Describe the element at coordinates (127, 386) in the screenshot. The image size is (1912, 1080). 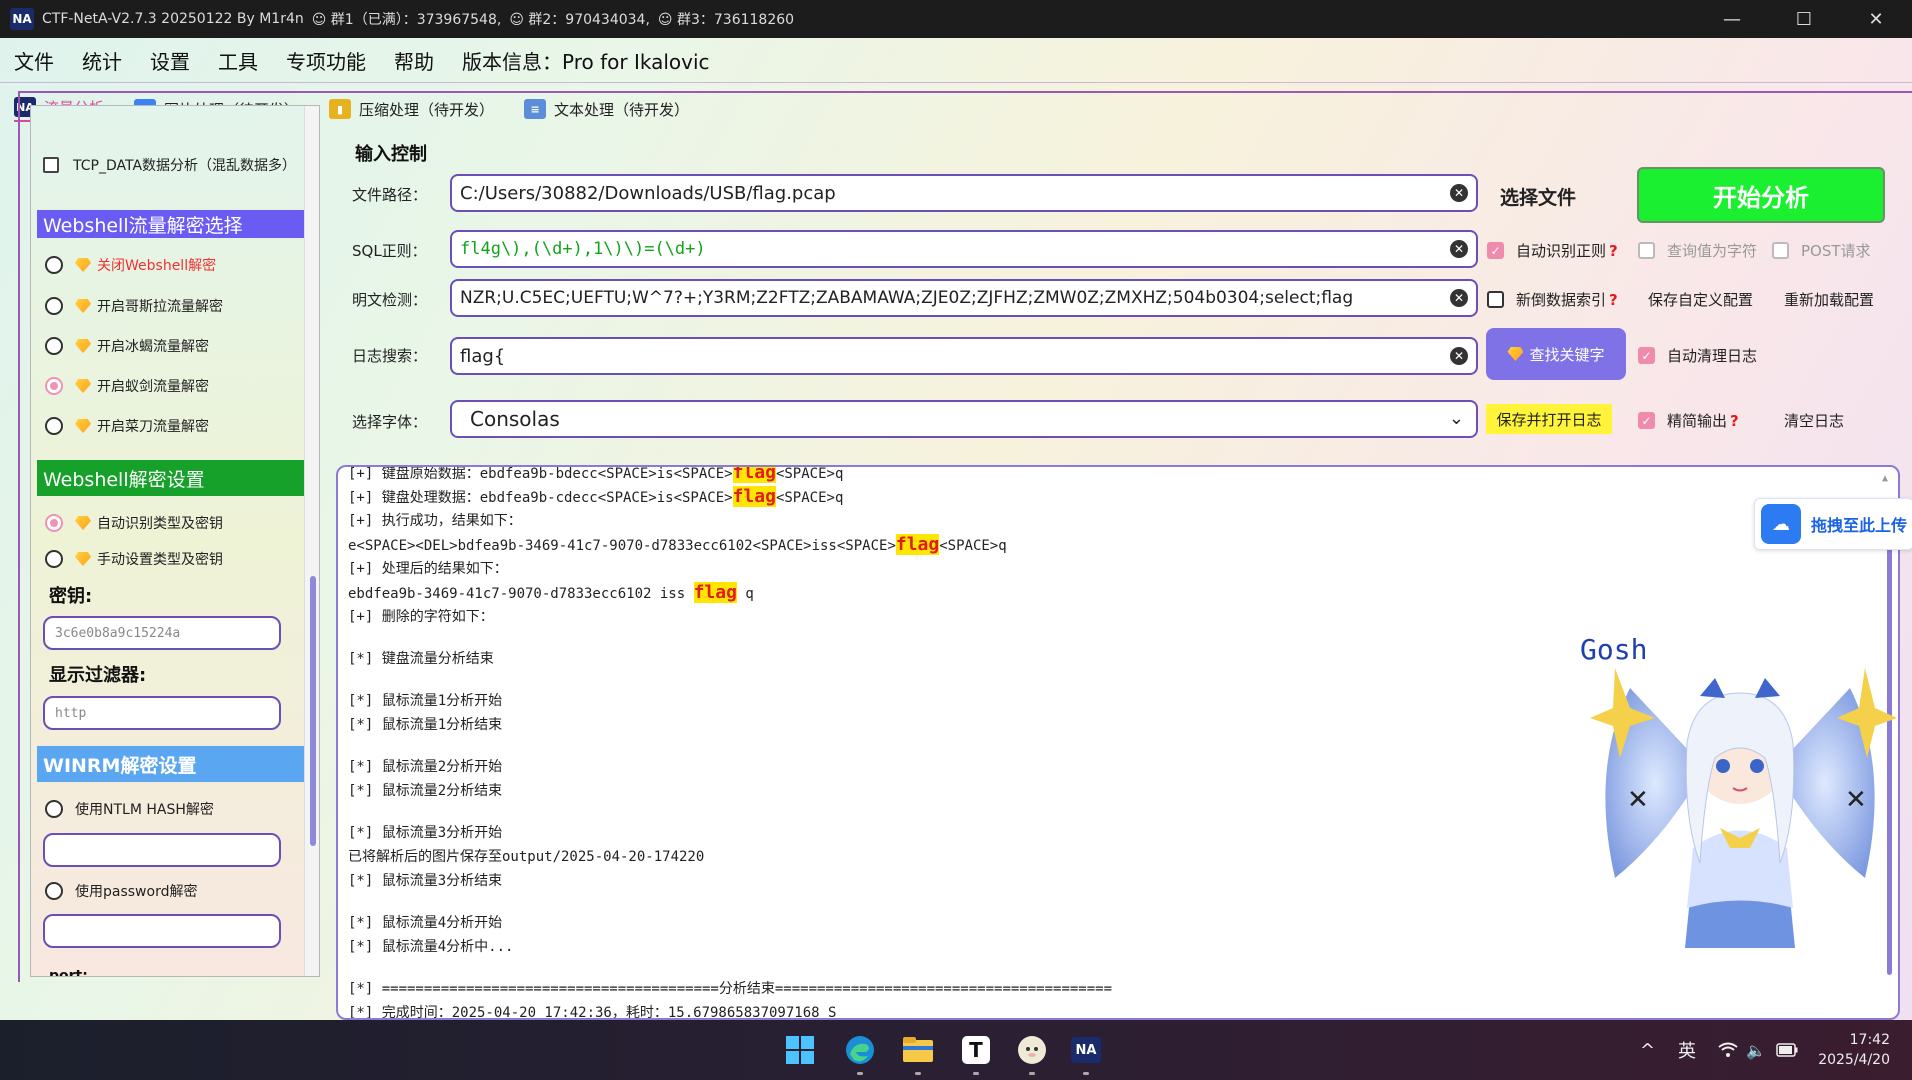
I see `webshell-option-antsword: 开启蚁剑流量解密` at that location.